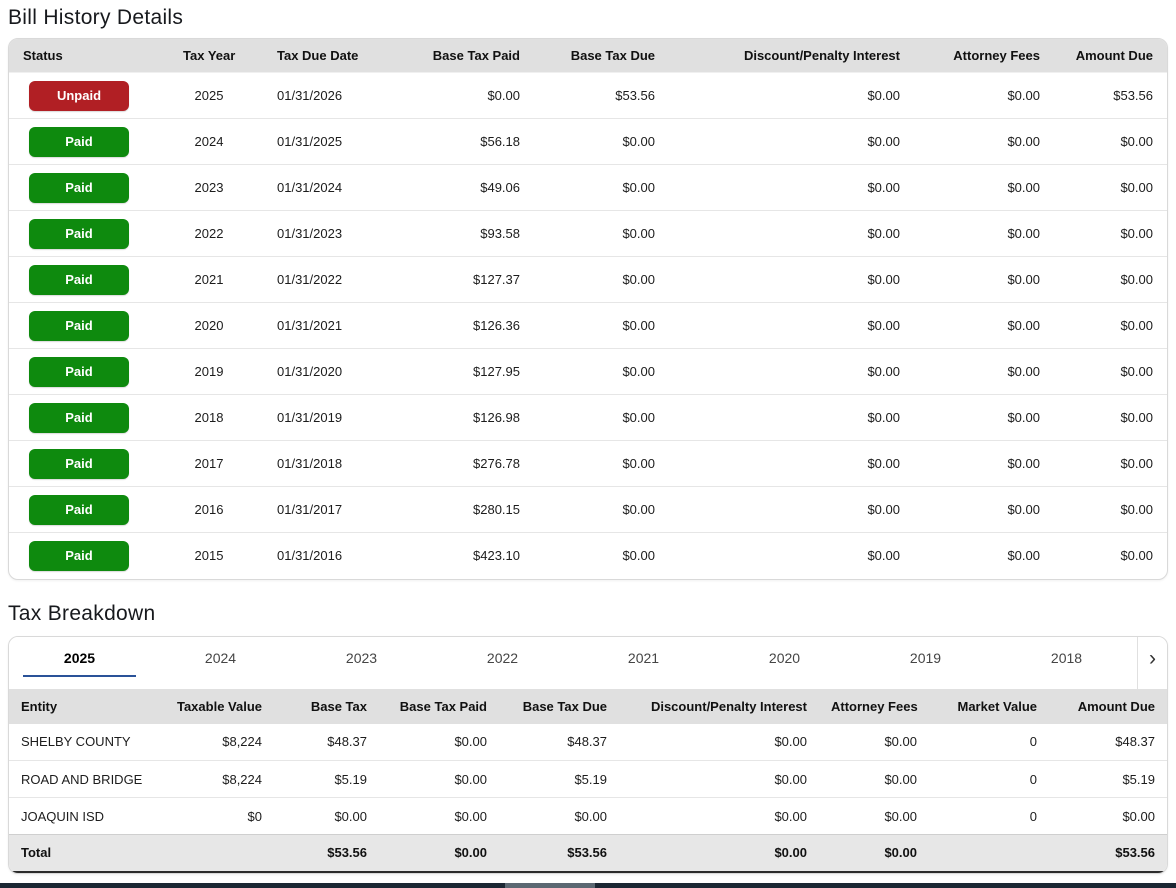 This screenshot has height=888, width=1176. What do you see at coordinates (79, 663) in the screenshot?
I see `tab-2025: 2025` at bounding box center [79, 663].